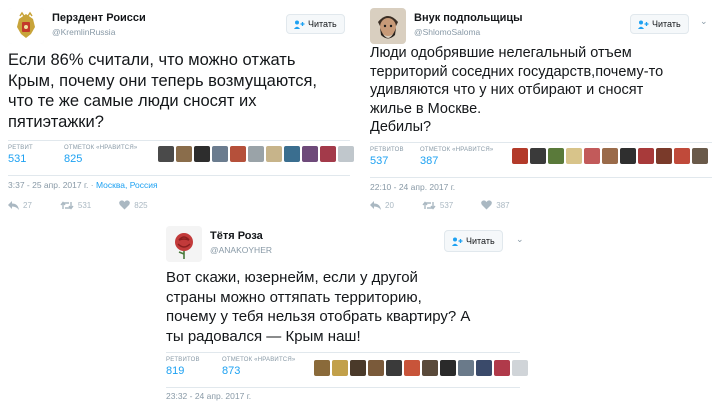 Image resolution: width=720 pixels, height=410 pixels. I want to click on retweets-value: 819, so click(175, 371).